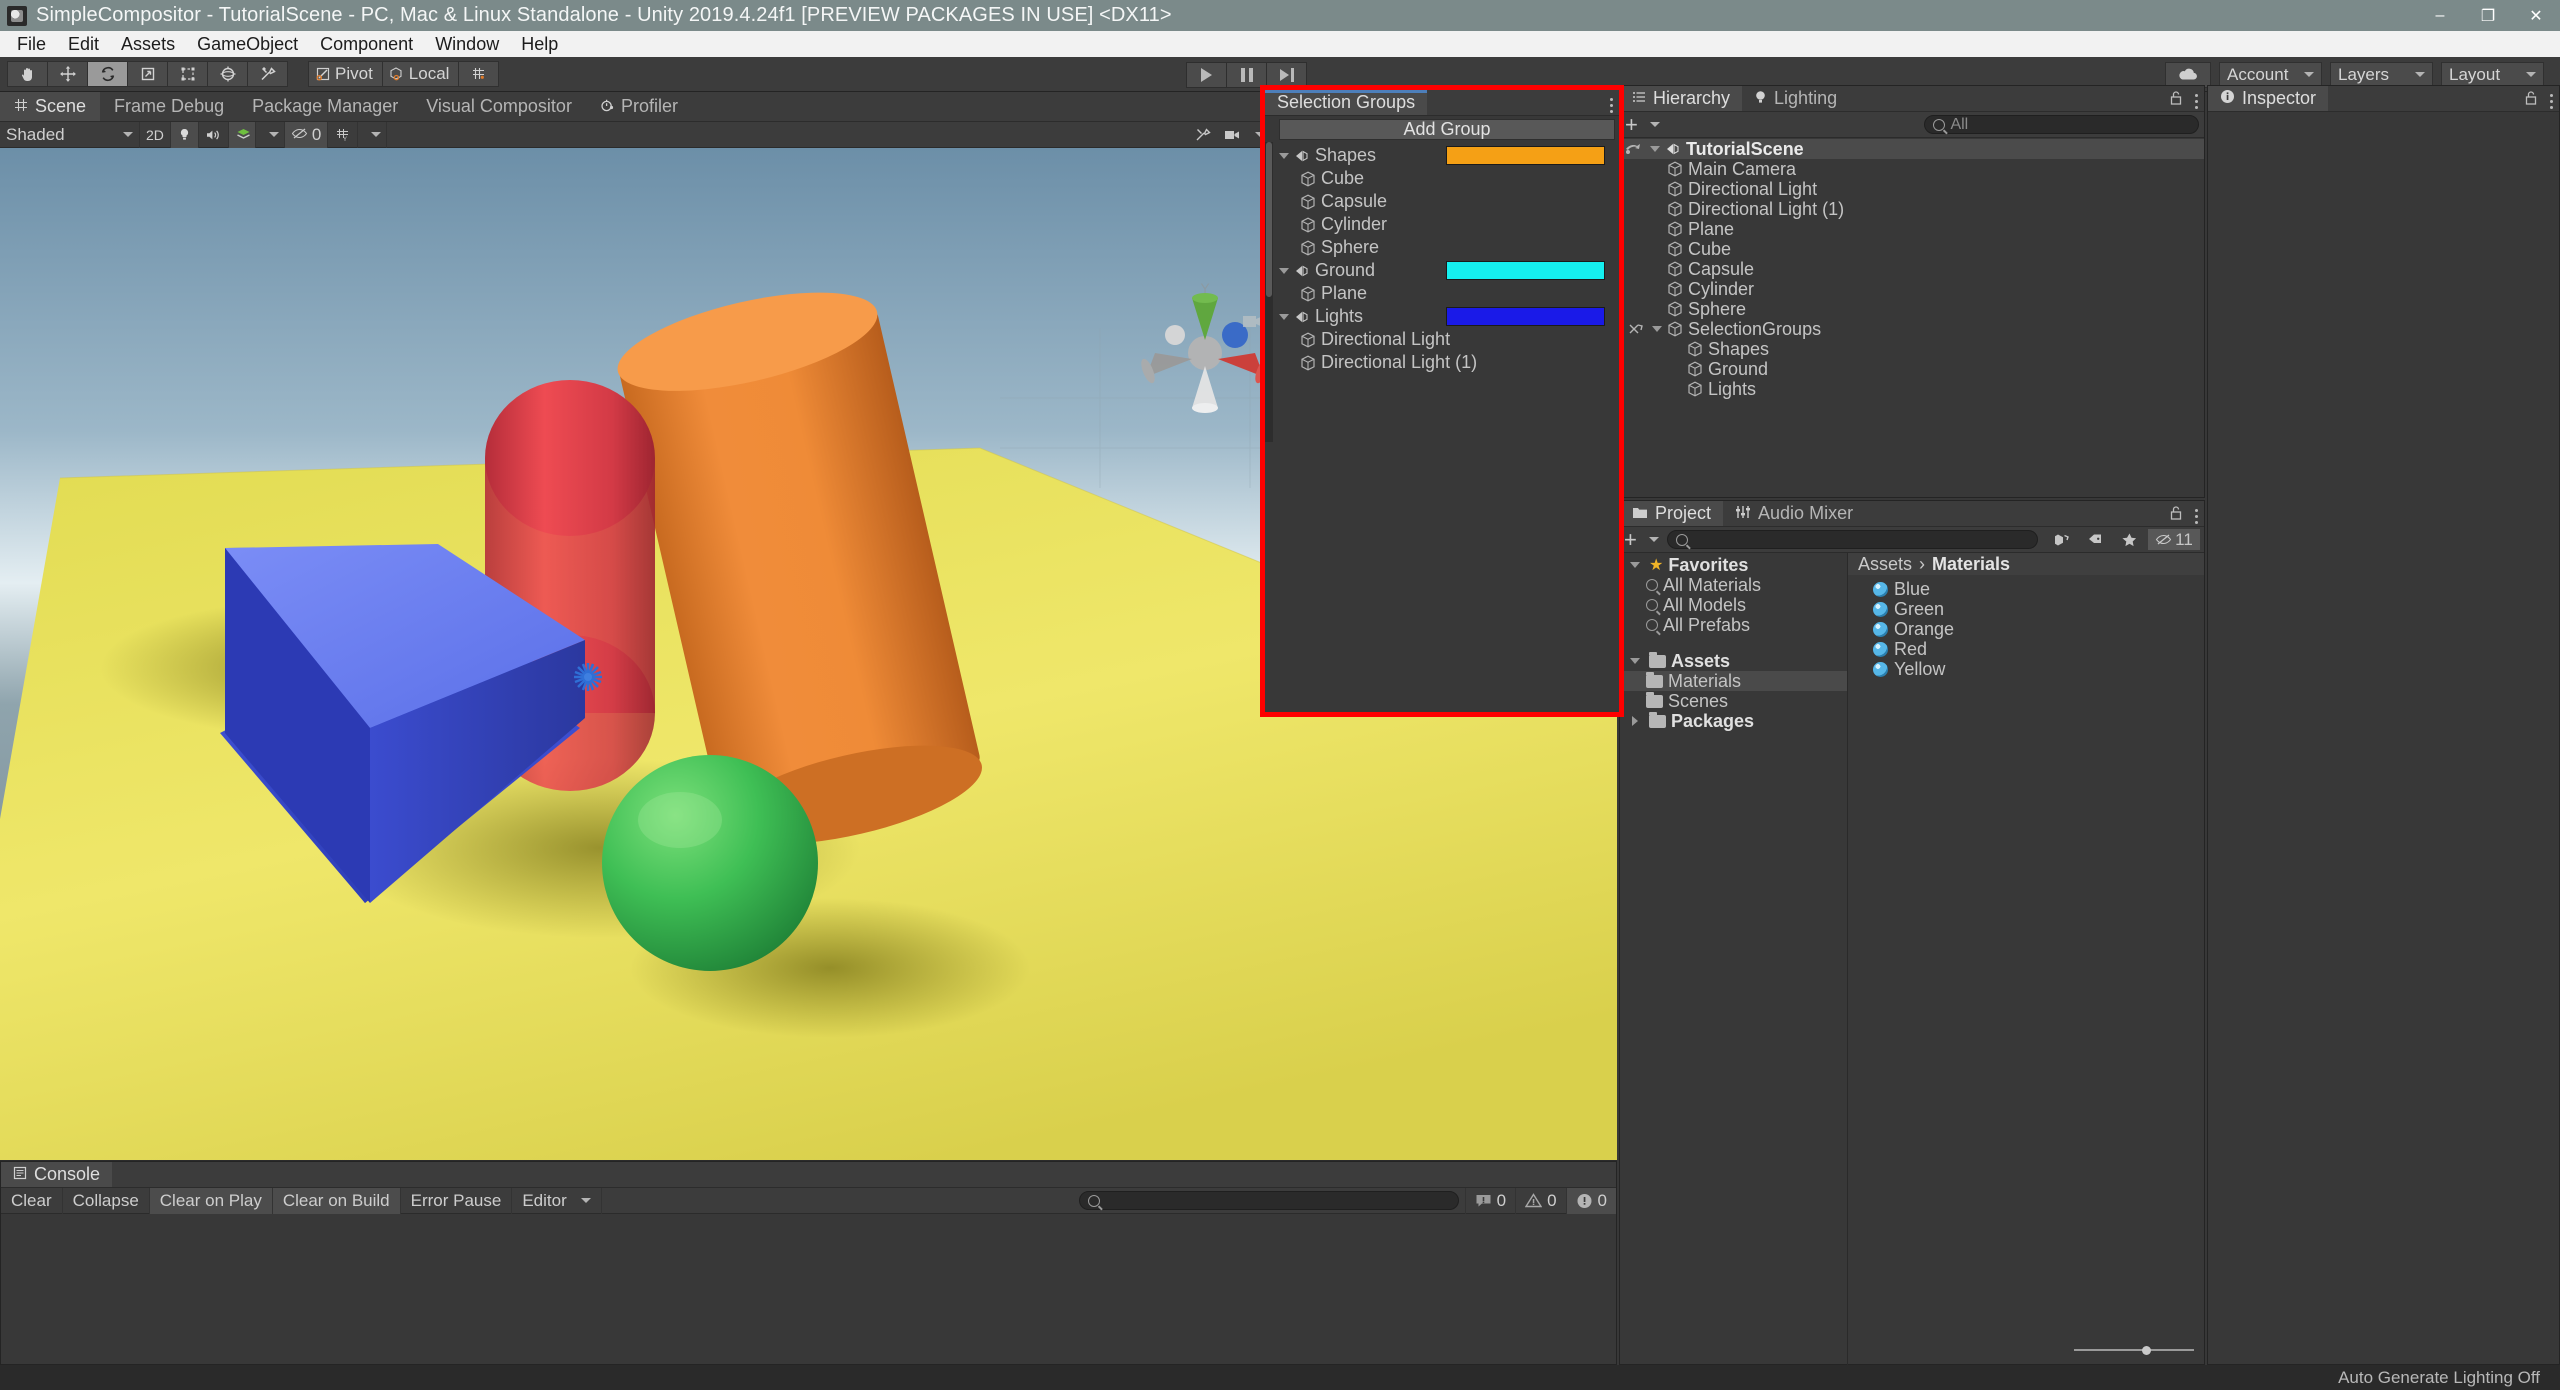 The image size is (2560, 1390). Describe the element at coordinates (1795, 98) in the screenshot. I see `tab-lighting: Lighting` at that location.